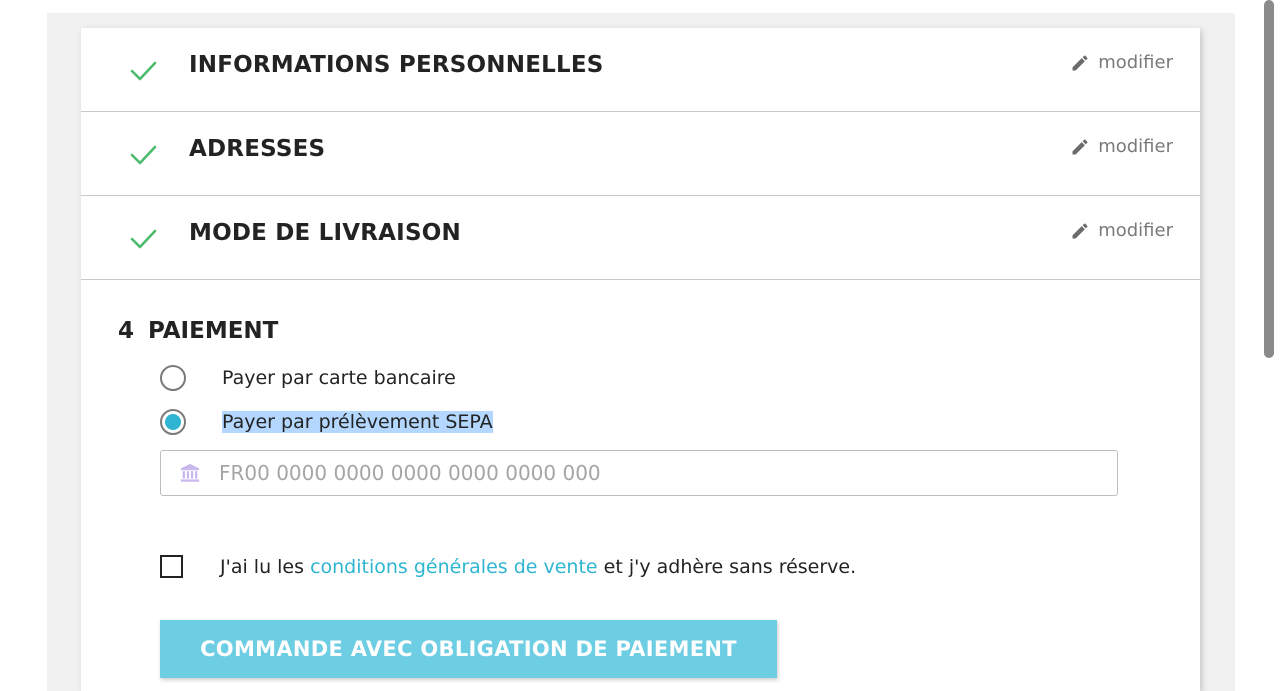 Image resolution: width=1282 pixels, height=691 pixels. Describe the element at coordinates (339, 378) in the screenshot. I see `payment-option-label: Payer par carte bancaire` at that location.